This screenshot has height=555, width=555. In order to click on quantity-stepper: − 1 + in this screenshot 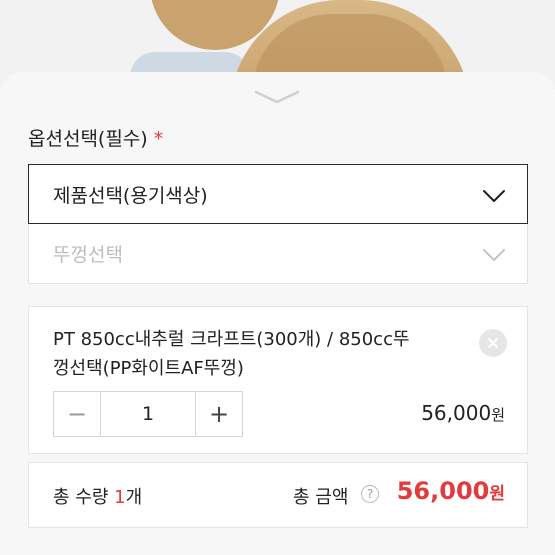, I will do `click(148, 414)`.